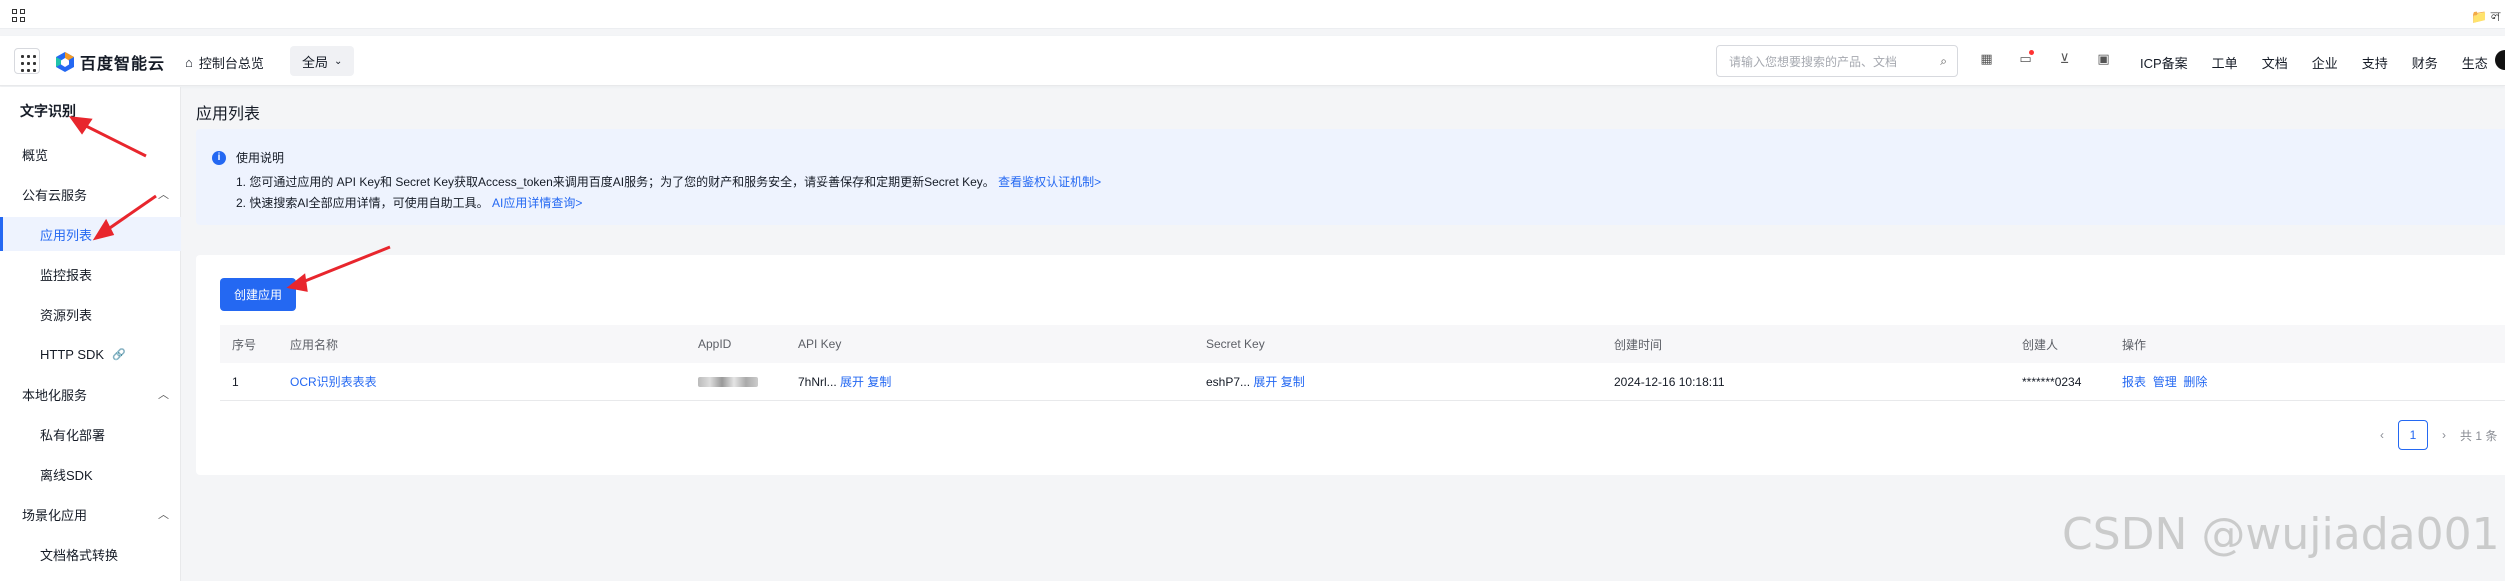 The width and height of the screenshot is (2505, 581). Describe the element at coordinates (2413, 435) in the screenshot. I see `page-current: 1` at that location.